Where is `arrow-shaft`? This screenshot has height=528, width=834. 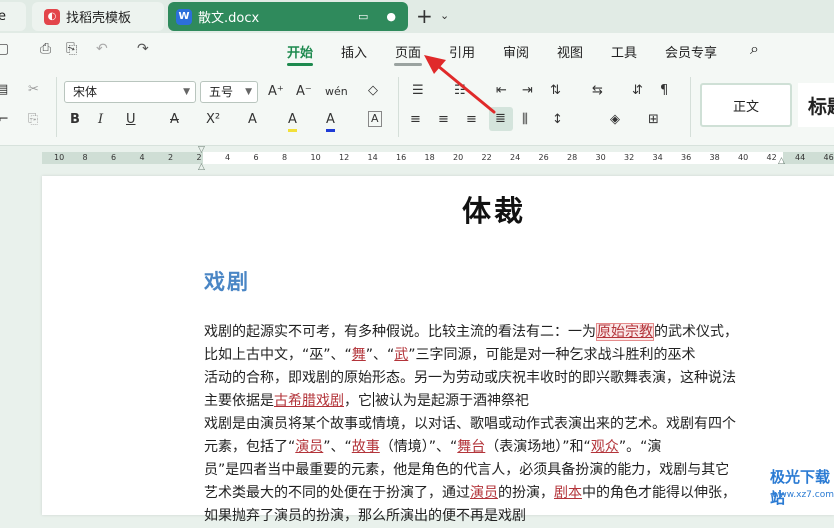
arrow-shaft is located at coordinates (466, 89).